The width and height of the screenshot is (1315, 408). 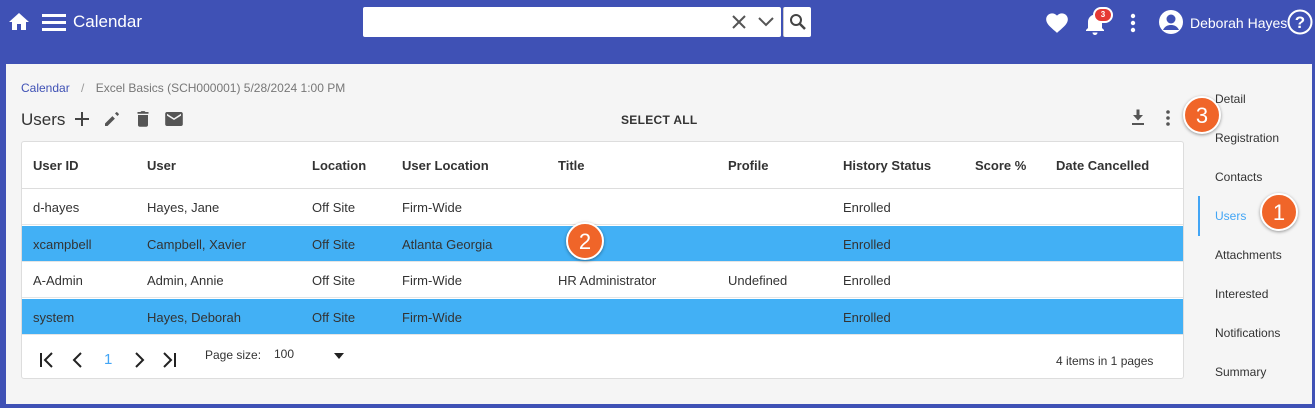 What do you see at coordinates (1279, 212) in the screenshot?
I see `callout-badge-1: 1` at bounding box center [1279, 212].